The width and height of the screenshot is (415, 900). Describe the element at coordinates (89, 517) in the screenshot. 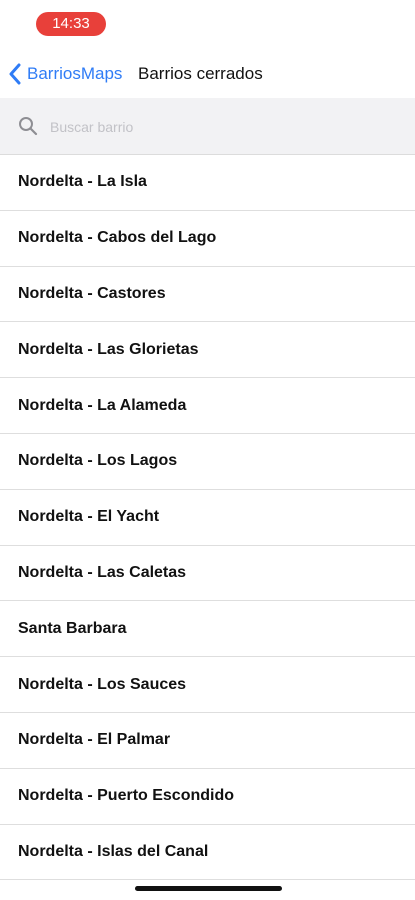

I see `list-item-label: Nordelta - El Yacht` at that location.